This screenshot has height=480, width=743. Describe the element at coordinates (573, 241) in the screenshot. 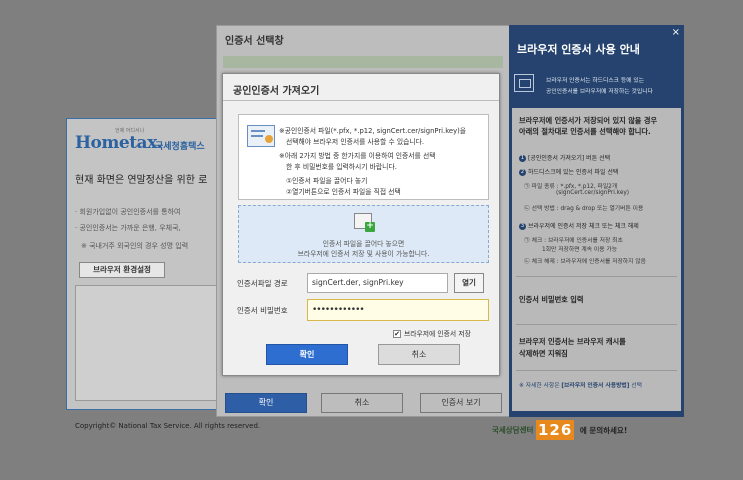

I see `guide-substep: ㉠ 체크 : 브라우저에 인증서를 저장 최초` at that location.